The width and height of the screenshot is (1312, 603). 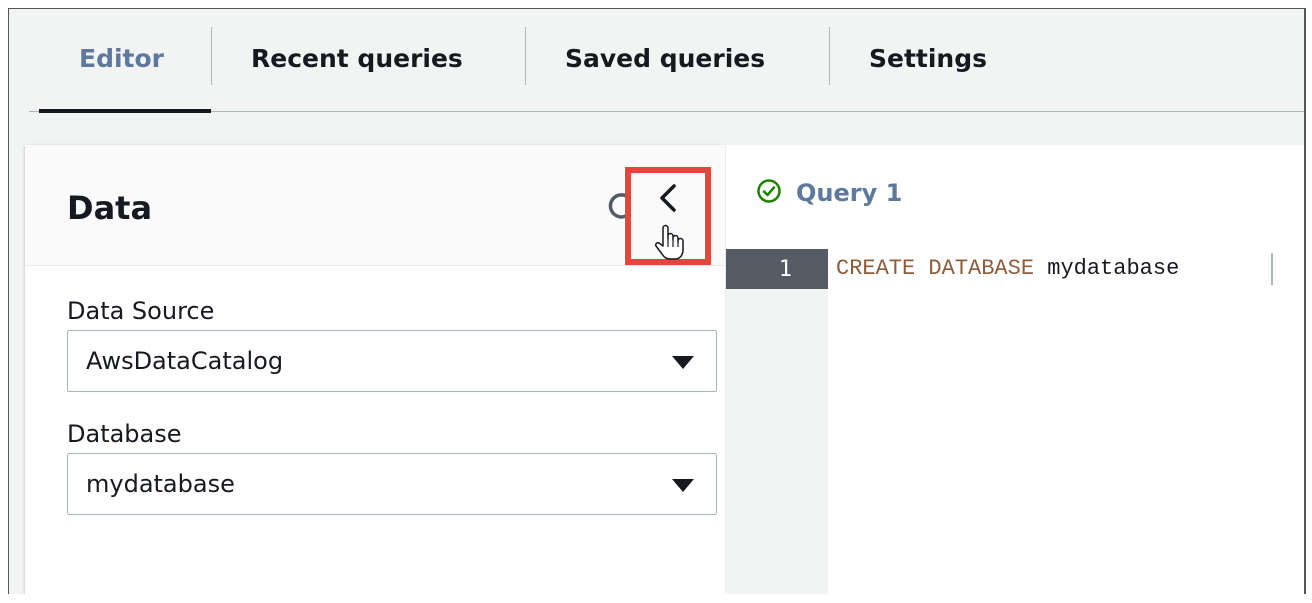 I want to click on code-line: CREATE DATABASE mydatabase, so click(x=1007, y=269).